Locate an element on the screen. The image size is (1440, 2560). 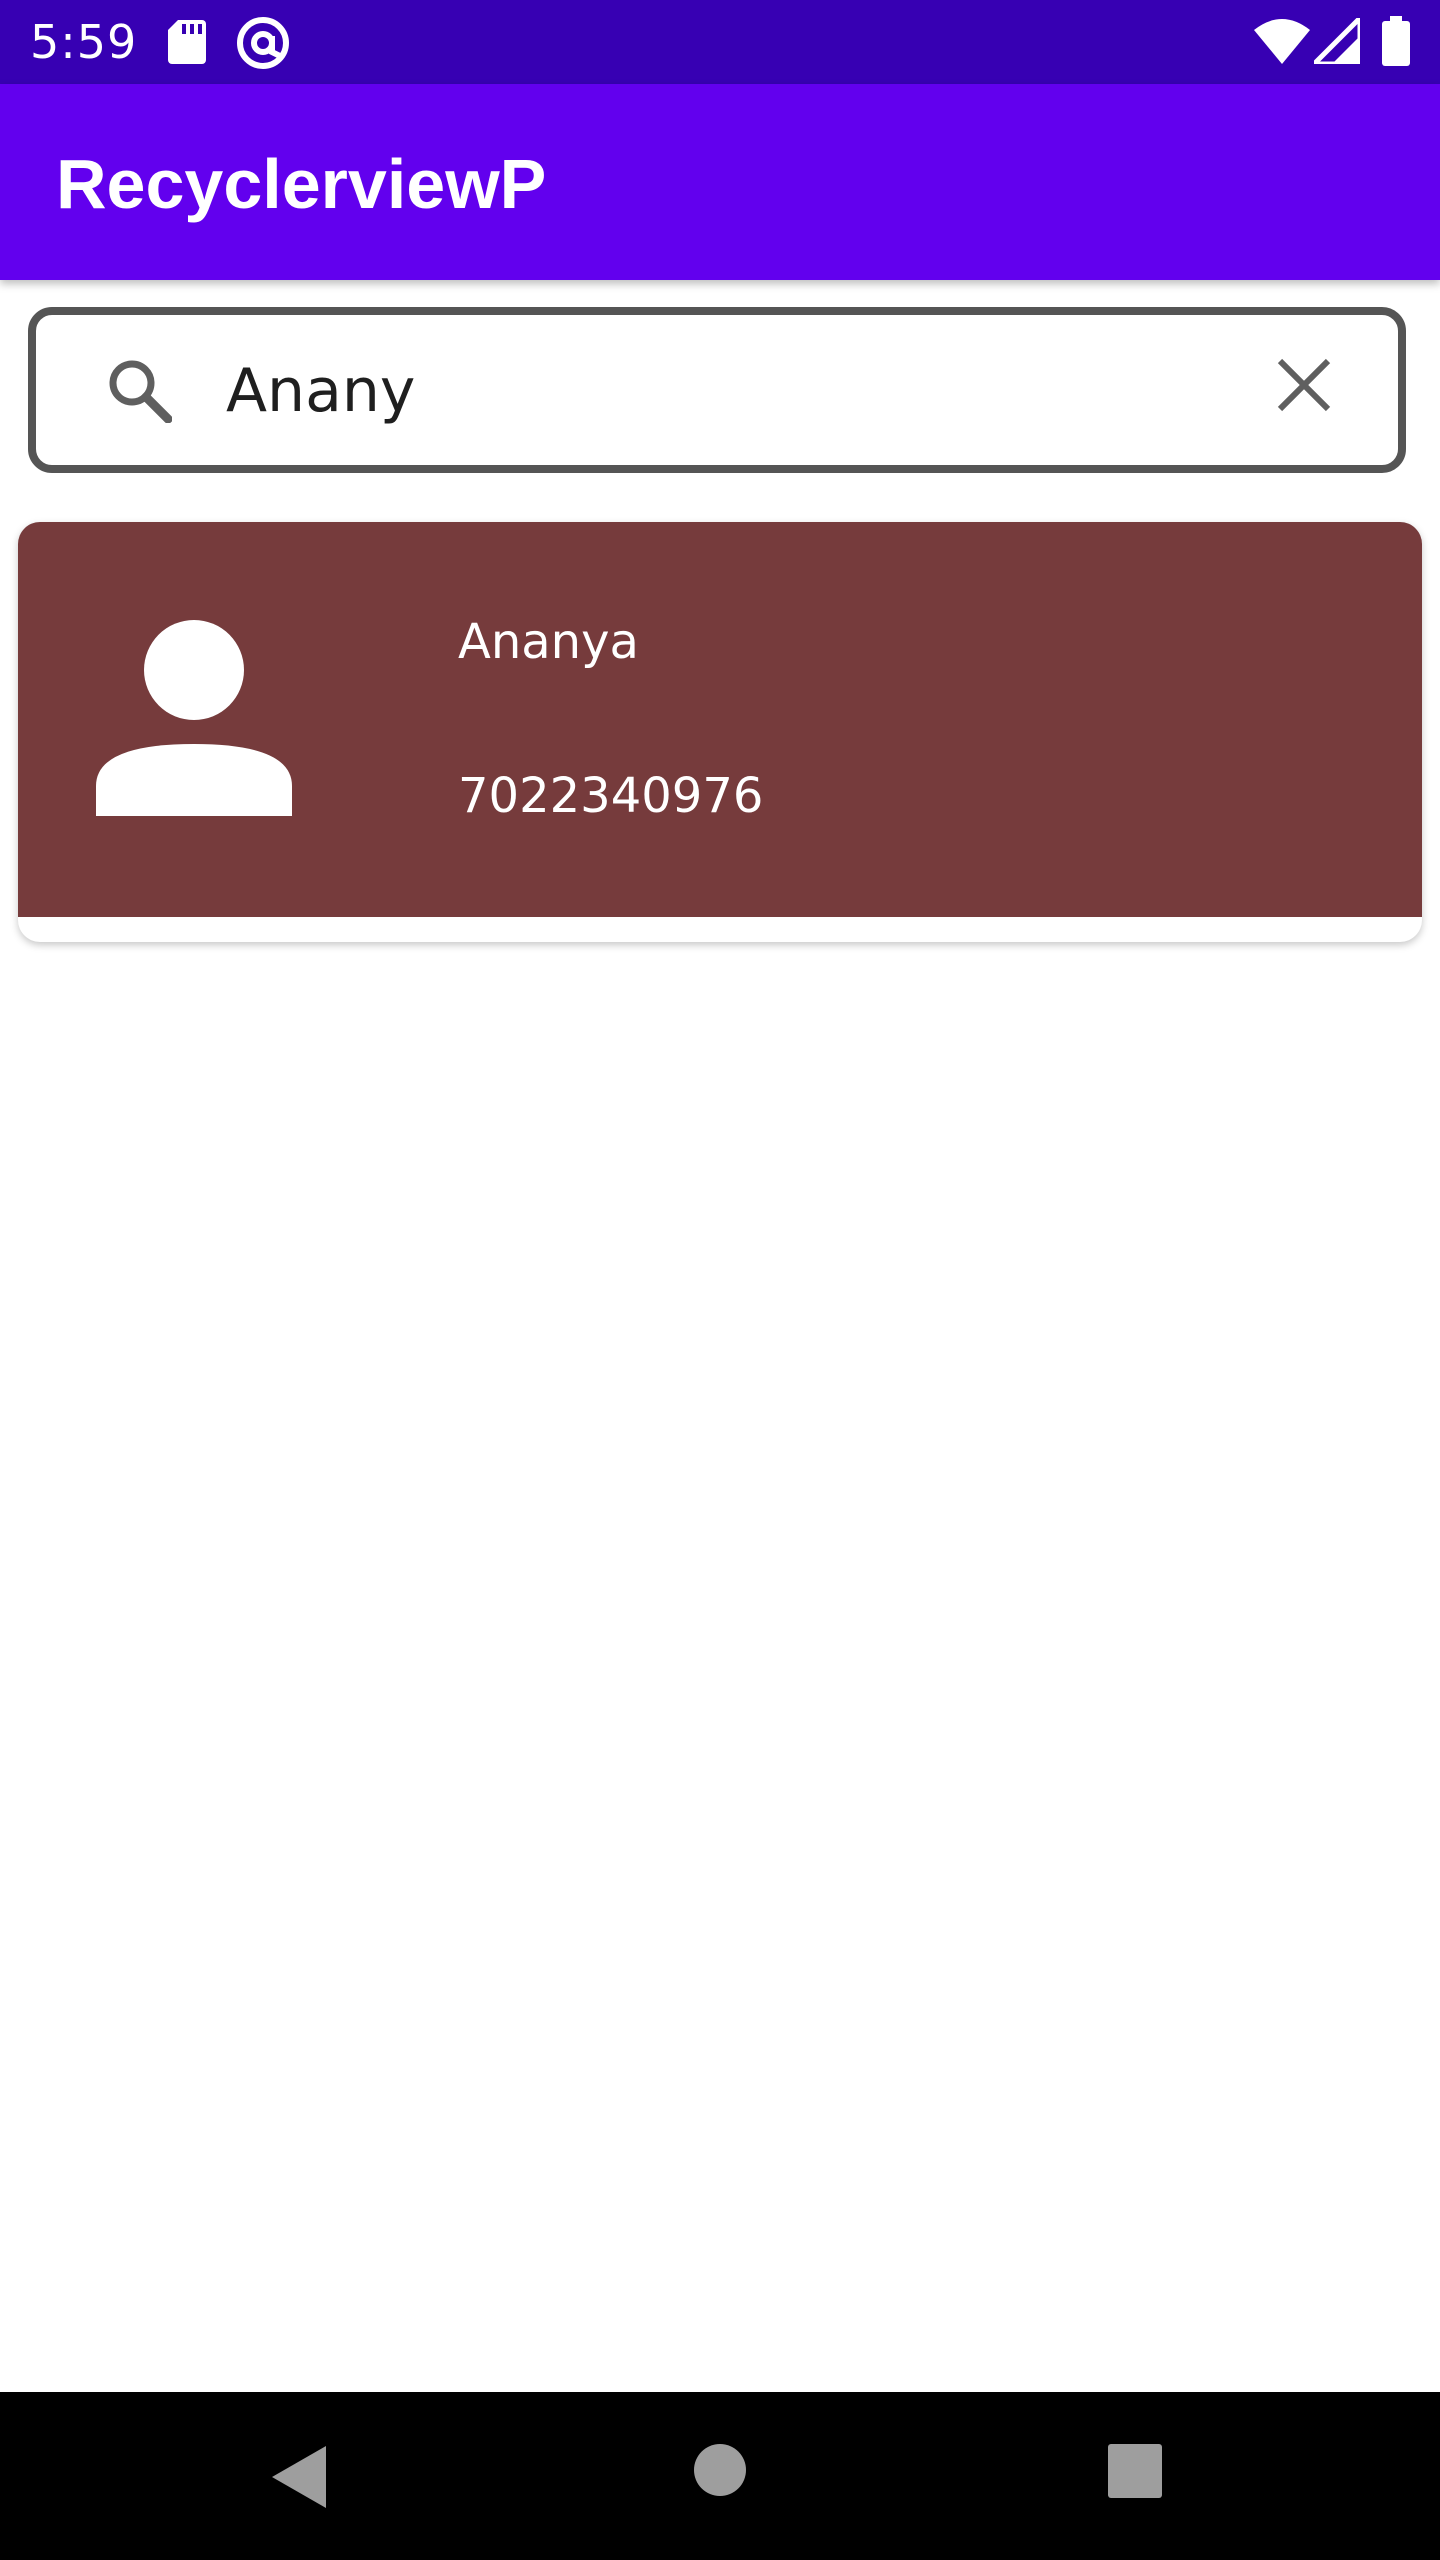
status-bar: 5:59 is located at coordinates (720, 42).